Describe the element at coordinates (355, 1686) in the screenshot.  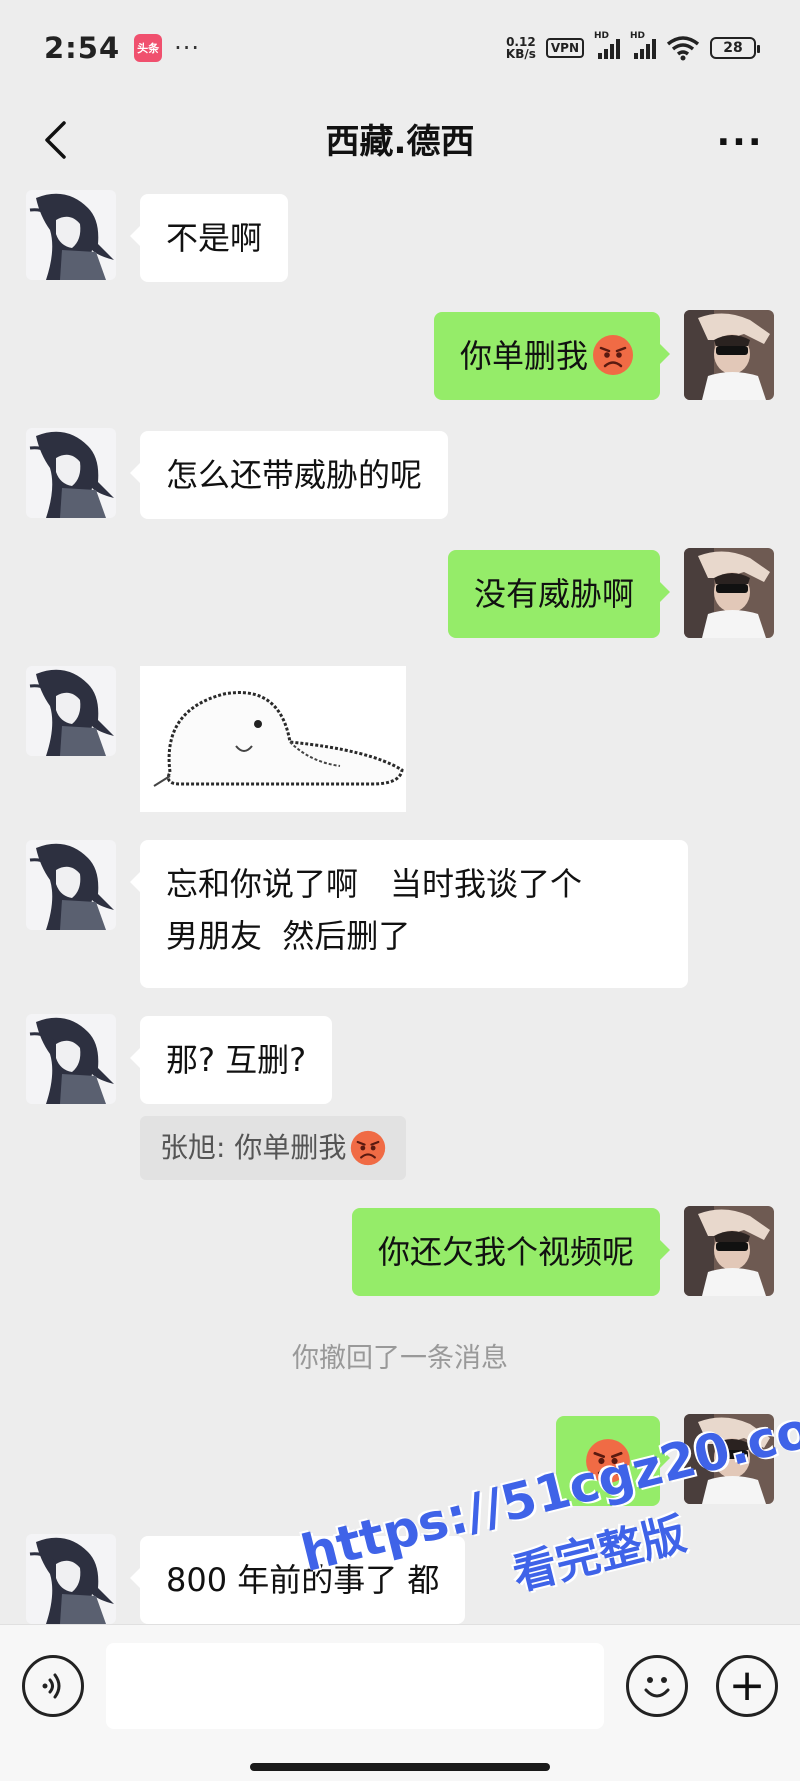
I see `message-input` at that location.